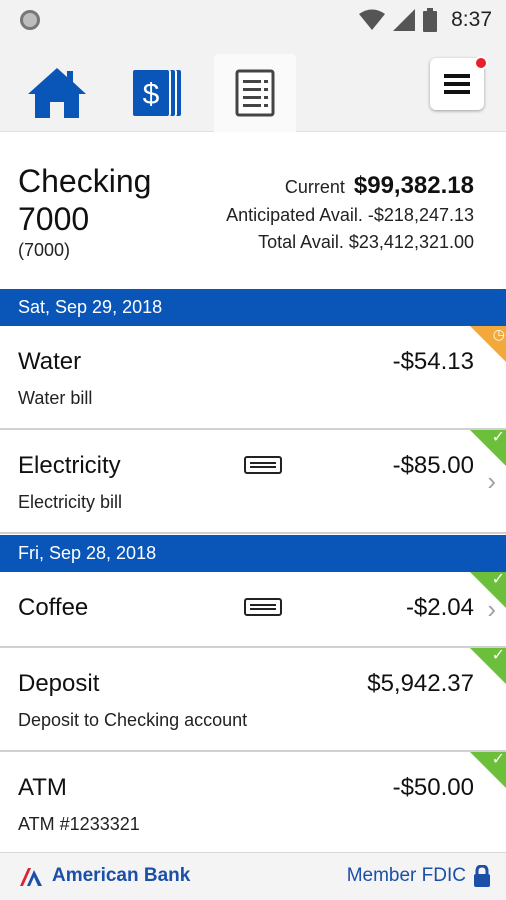 The width and height of the screenshot is (506, 900). Describe the element at coordinates (69, 465) in the screenshot. I see `transaction-title: Electricity` at that location.